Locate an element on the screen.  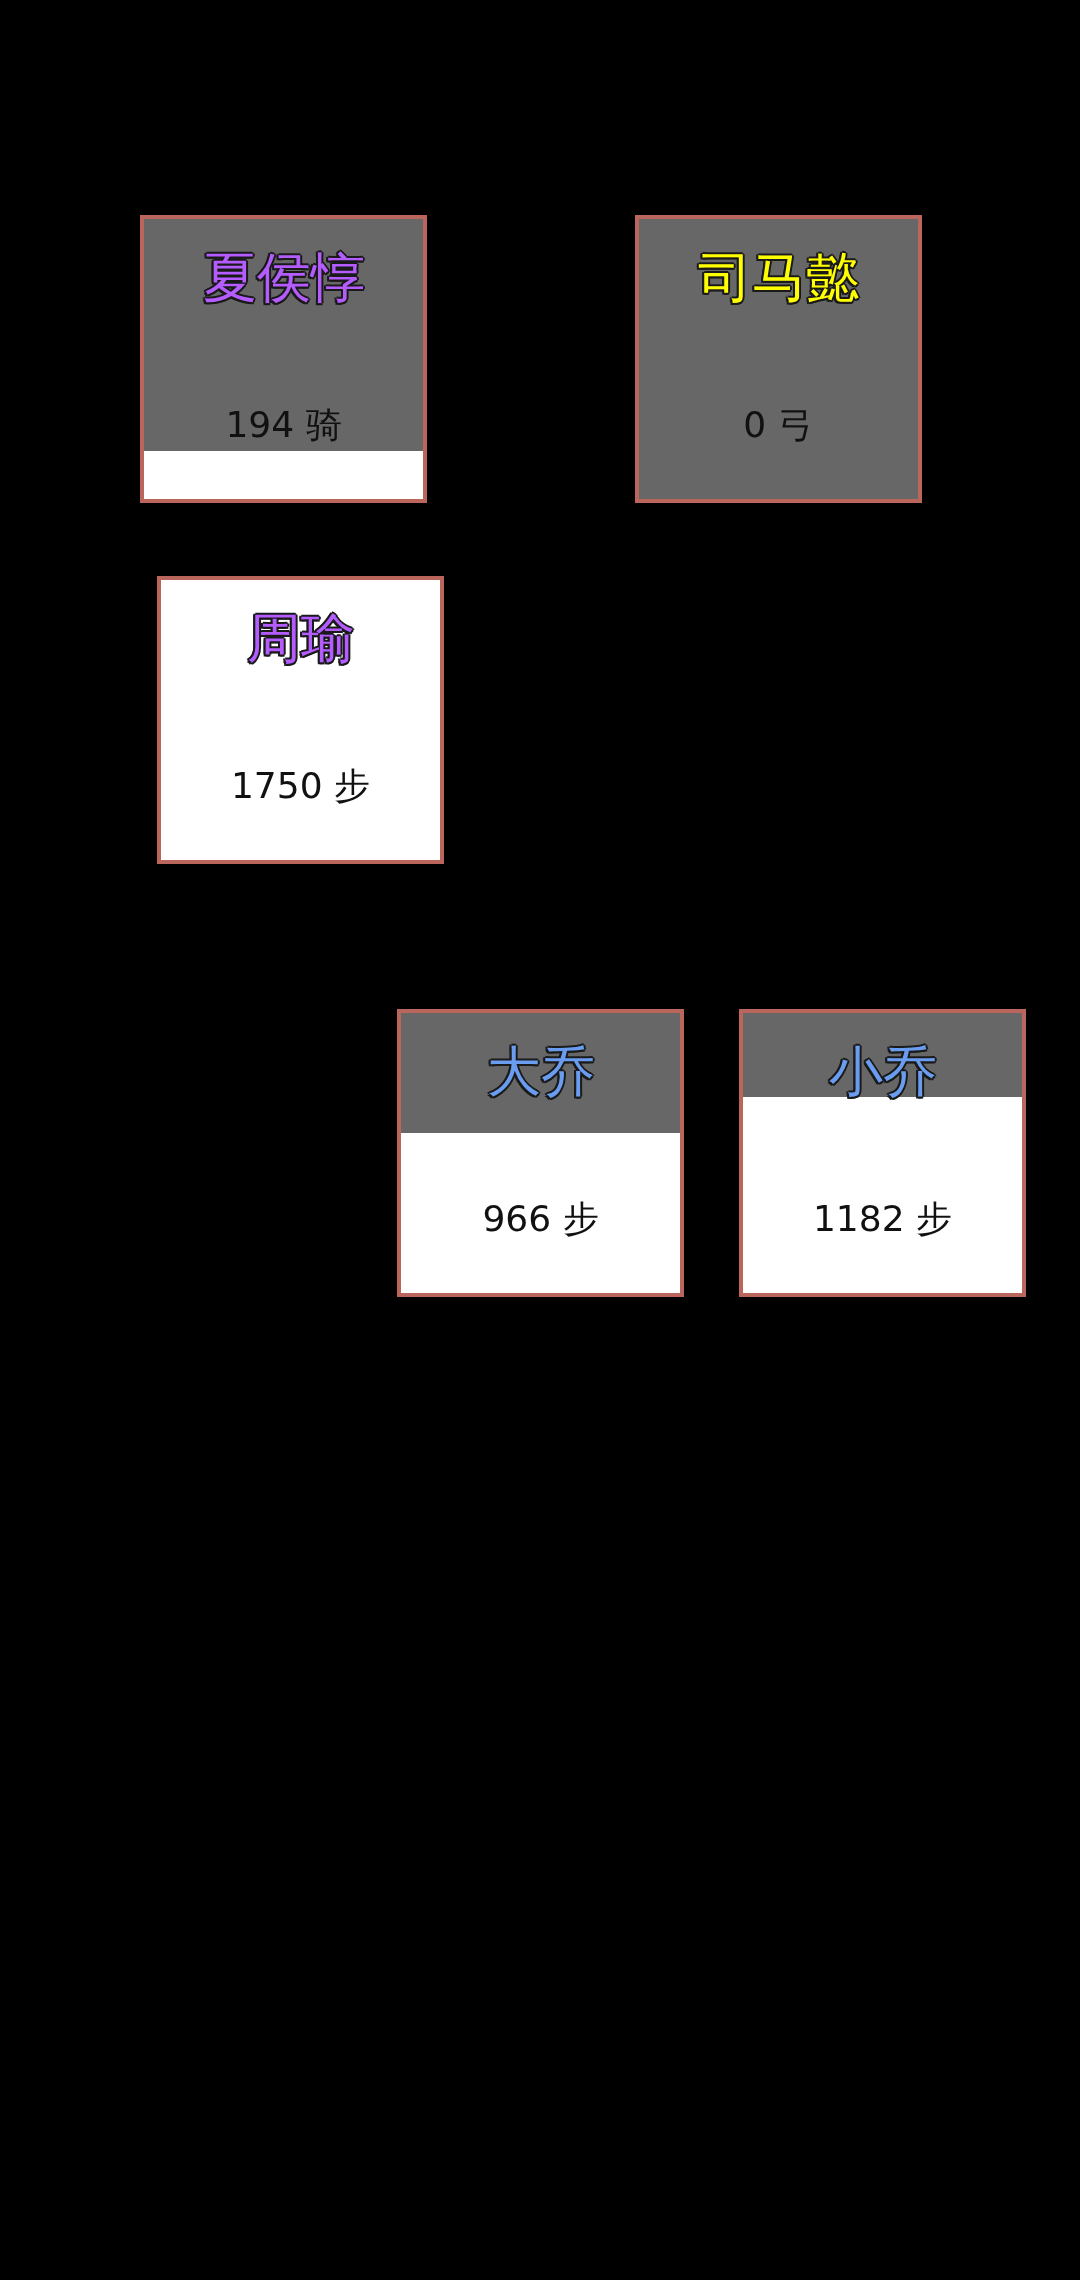
unit-card: 小乔 1182 步 is located at coordinates (882, 1153).